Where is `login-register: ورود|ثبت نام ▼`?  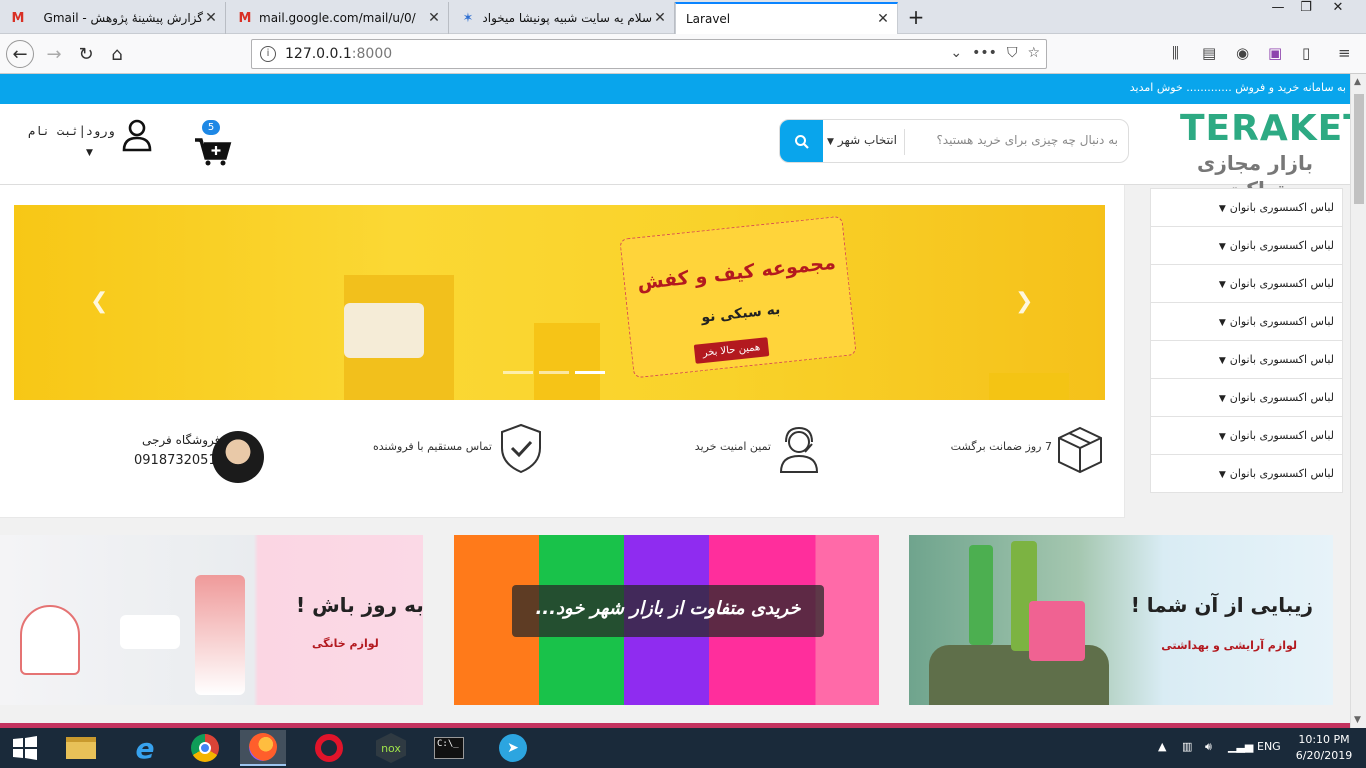
login-register: ورود|ثبت نام ▼ is located at coordinates (92, 142).